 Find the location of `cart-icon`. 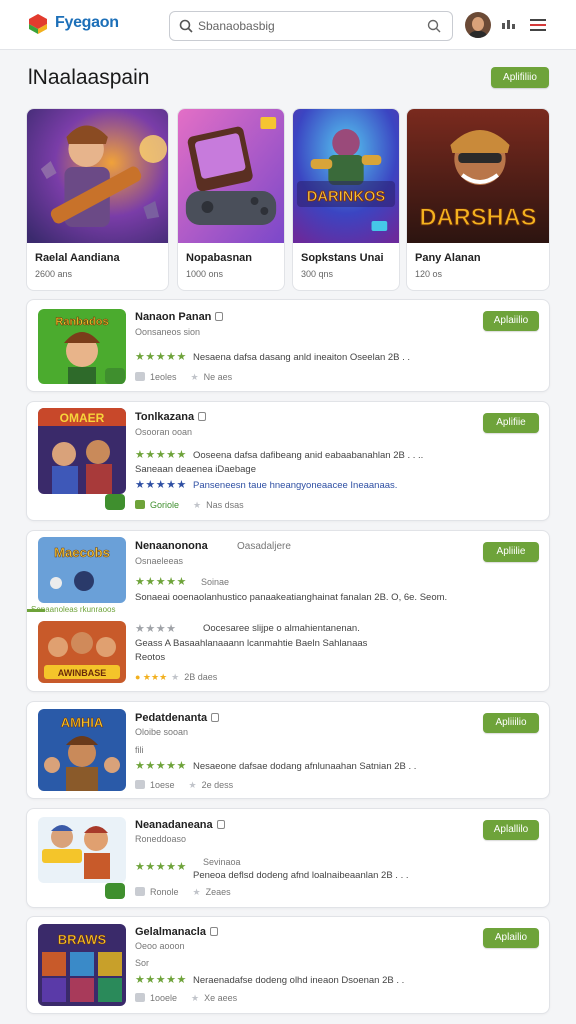

cart-icon is located at coordinates (509, 25).